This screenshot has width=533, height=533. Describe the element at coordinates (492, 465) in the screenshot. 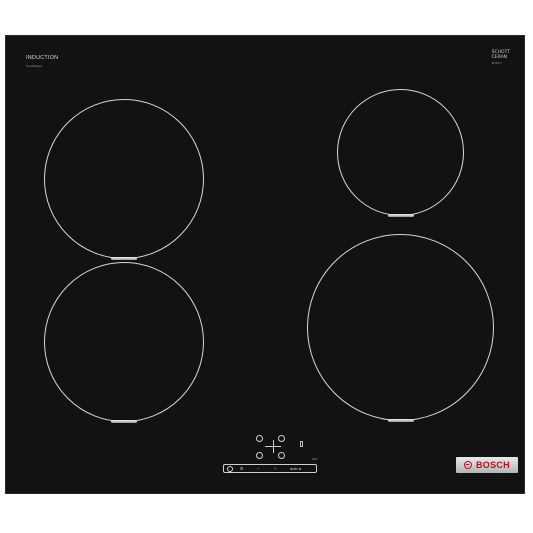

I see `brand-name: BOSCH` at that location.